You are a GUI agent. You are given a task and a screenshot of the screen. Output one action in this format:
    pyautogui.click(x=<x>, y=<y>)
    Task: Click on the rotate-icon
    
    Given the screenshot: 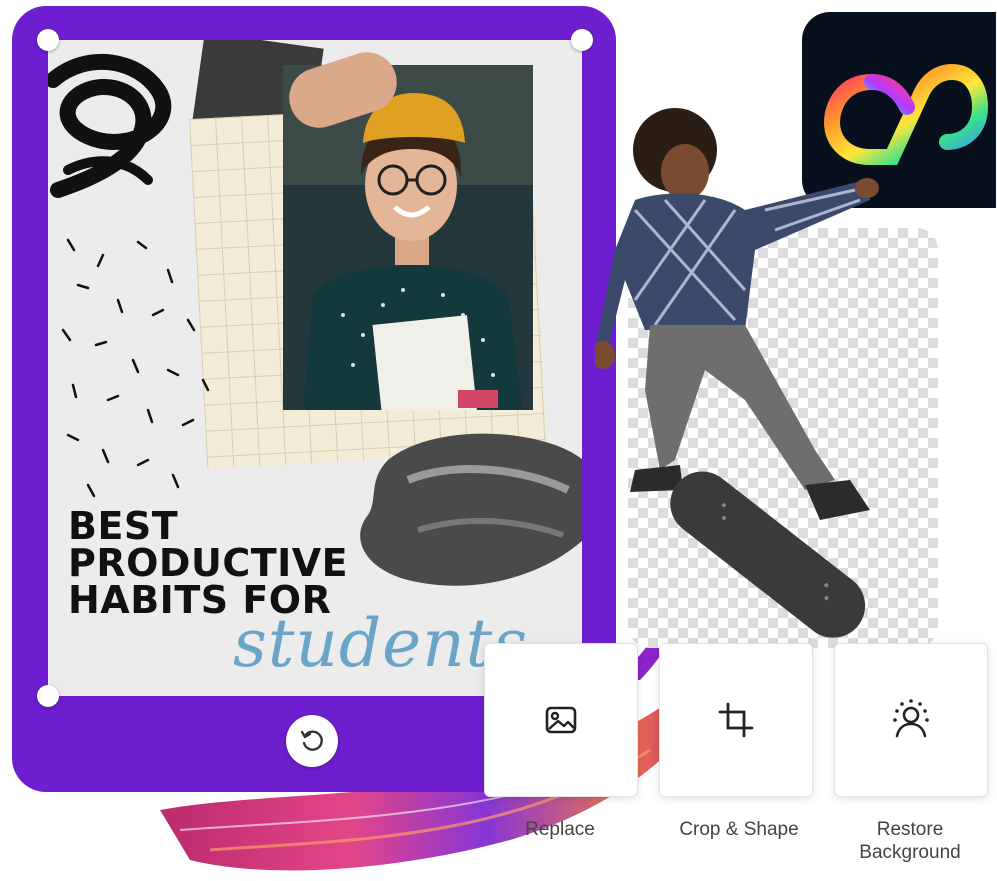 What is the action you would take?
    pyautogui.click(x=311, y=740)
    